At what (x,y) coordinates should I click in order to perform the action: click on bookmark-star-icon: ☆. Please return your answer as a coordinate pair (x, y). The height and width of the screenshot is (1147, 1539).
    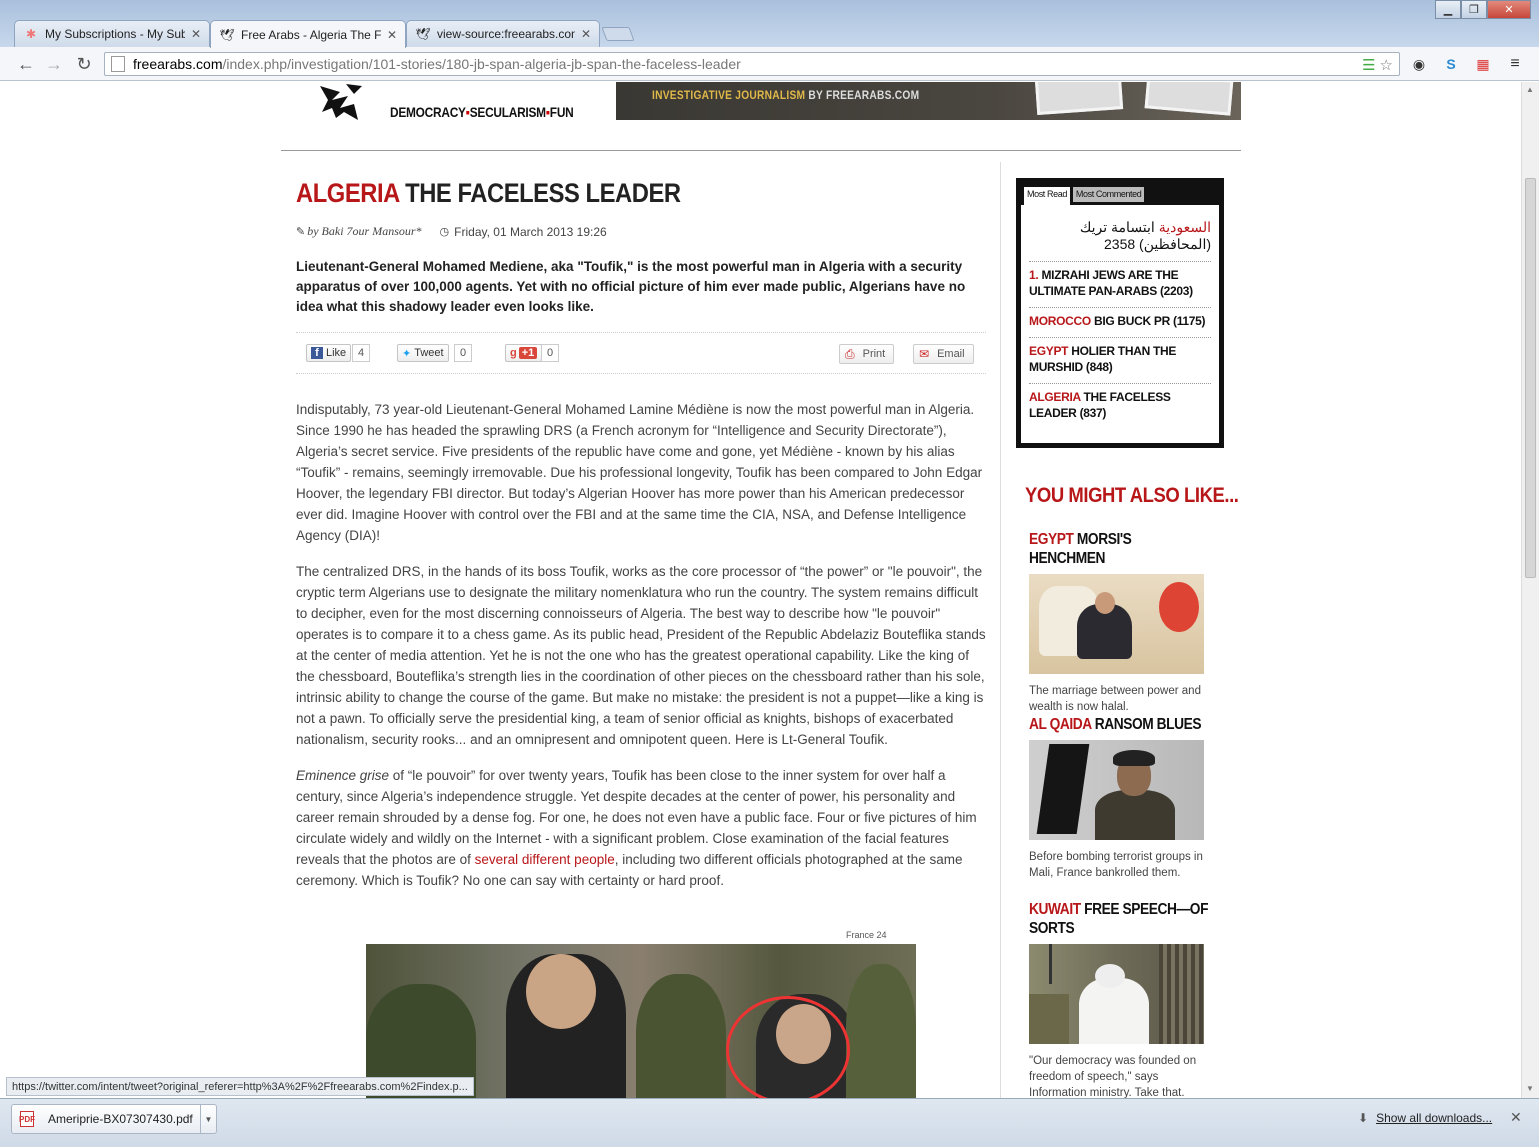
    Looking at the image, I should click on (1386, 65).